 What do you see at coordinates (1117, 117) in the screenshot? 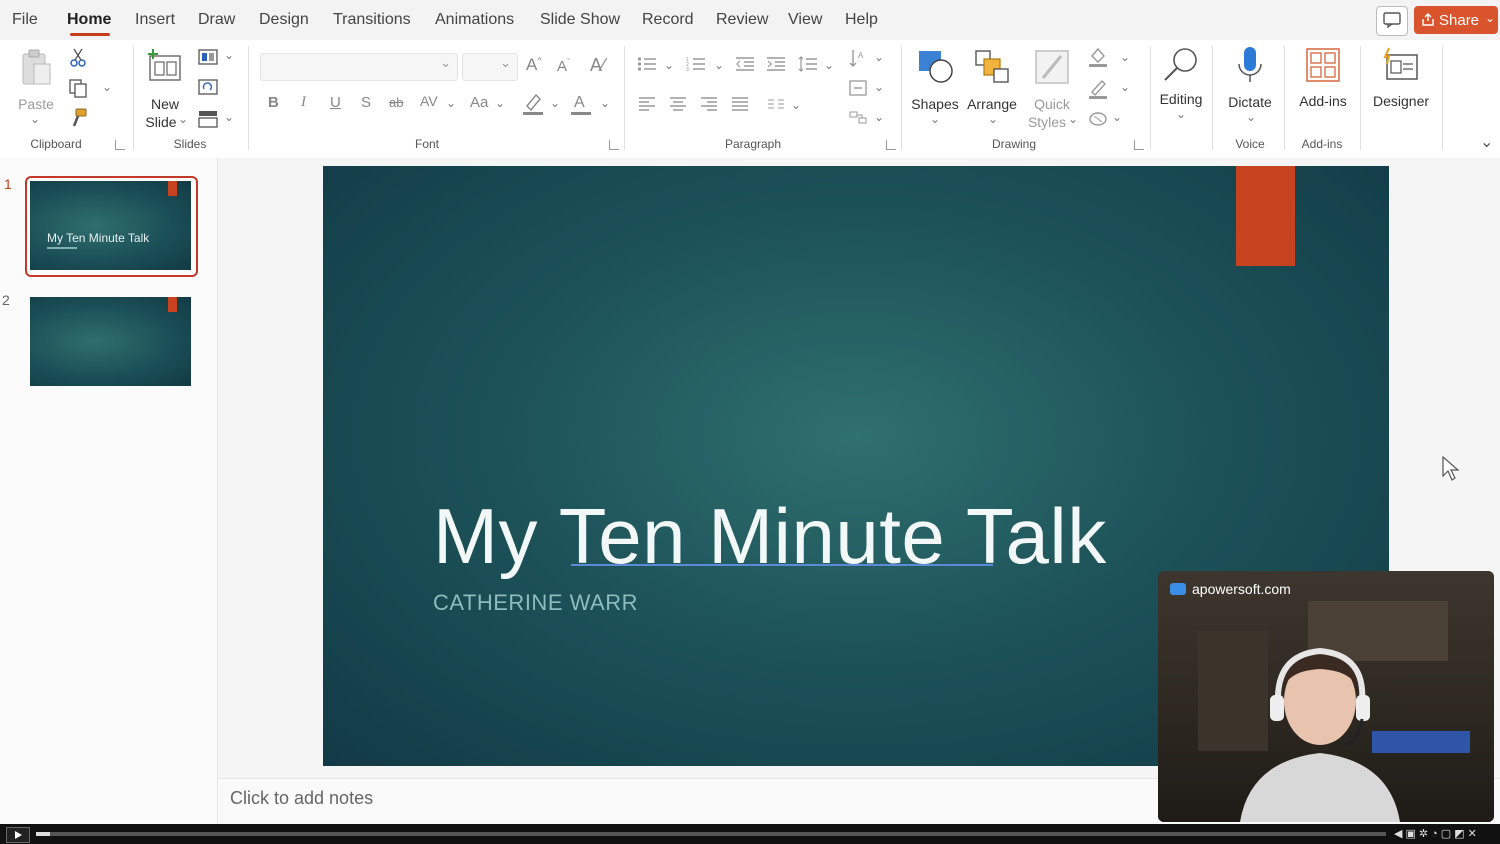
I see `shape-effects-chevron-icon: ⌄` at bounding box center [1117, 117].